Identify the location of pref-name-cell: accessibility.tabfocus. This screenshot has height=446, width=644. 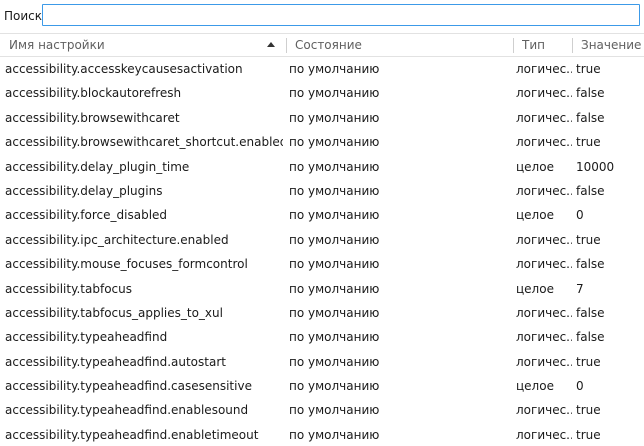
(68, 288).